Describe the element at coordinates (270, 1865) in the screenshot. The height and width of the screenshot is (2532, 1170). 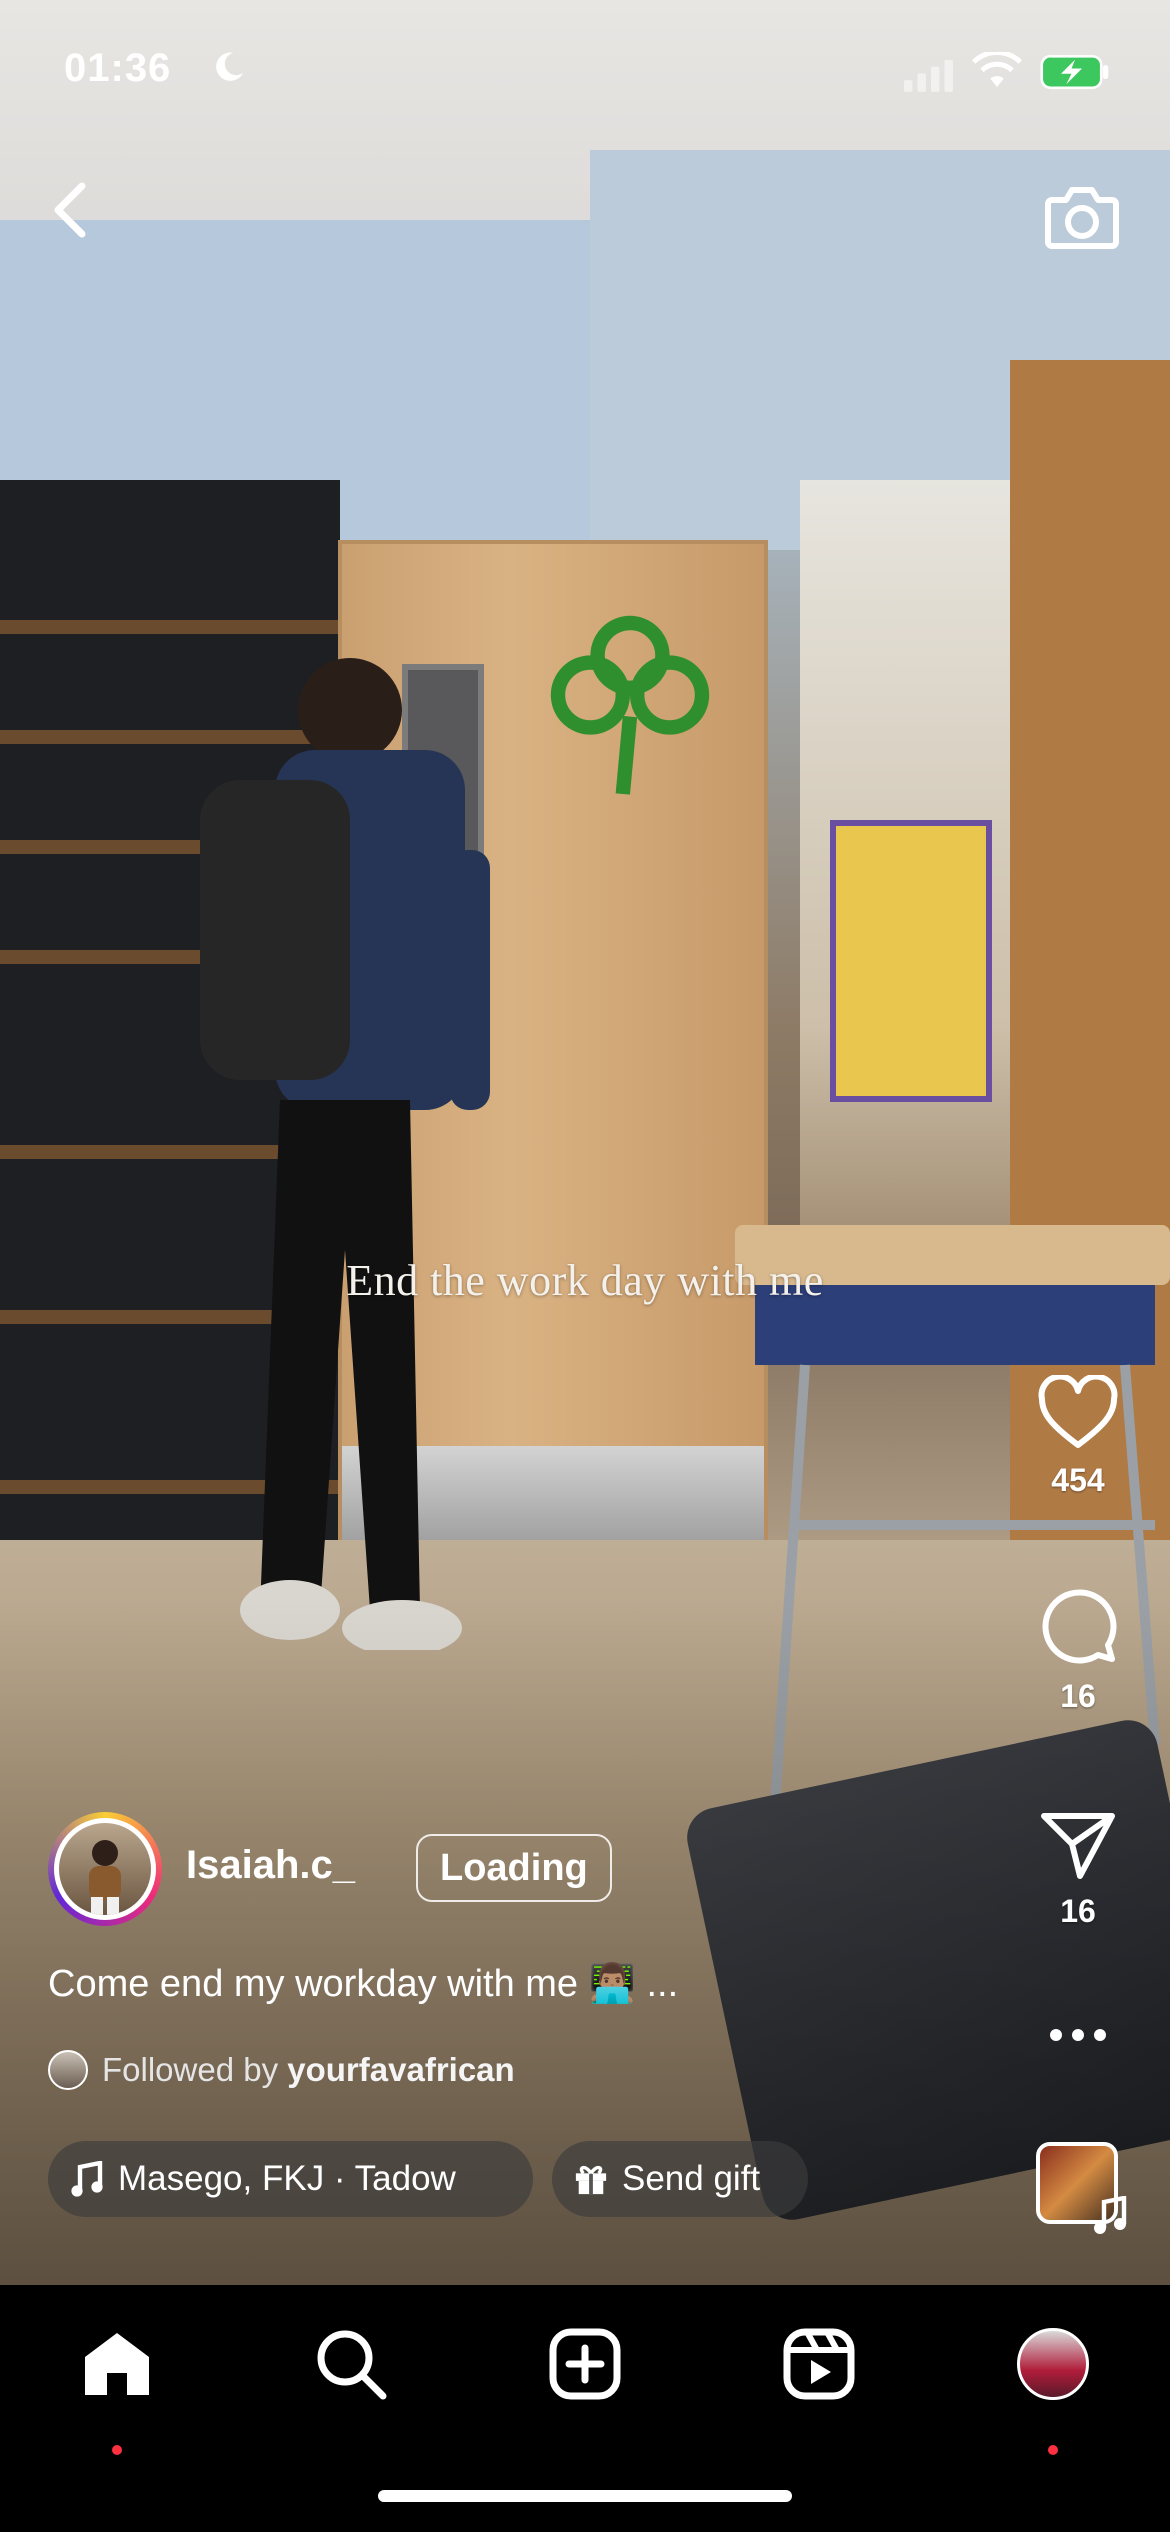
I see `author-username: Isaiah.c_` at that location.